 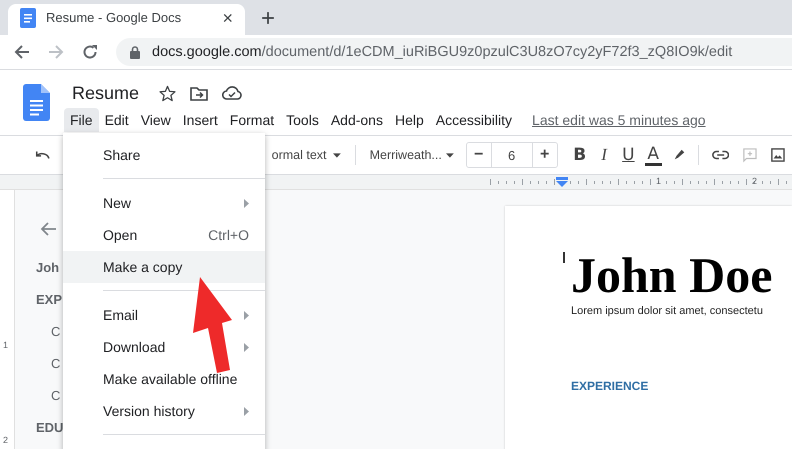 I want to click on back-arrow-icon, so click(x=48, y=229).